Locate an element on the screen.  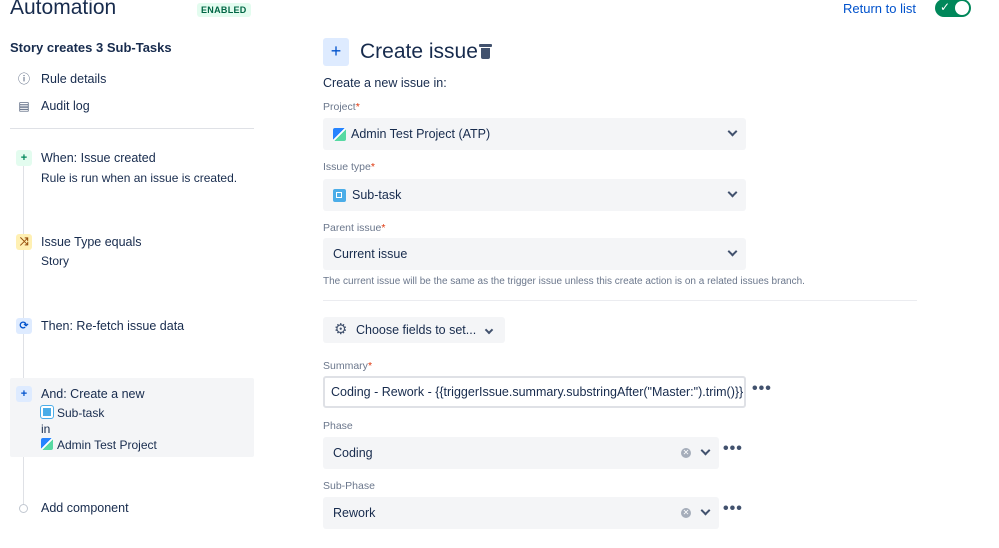
step-in: in is located at coordinates (46, 429).